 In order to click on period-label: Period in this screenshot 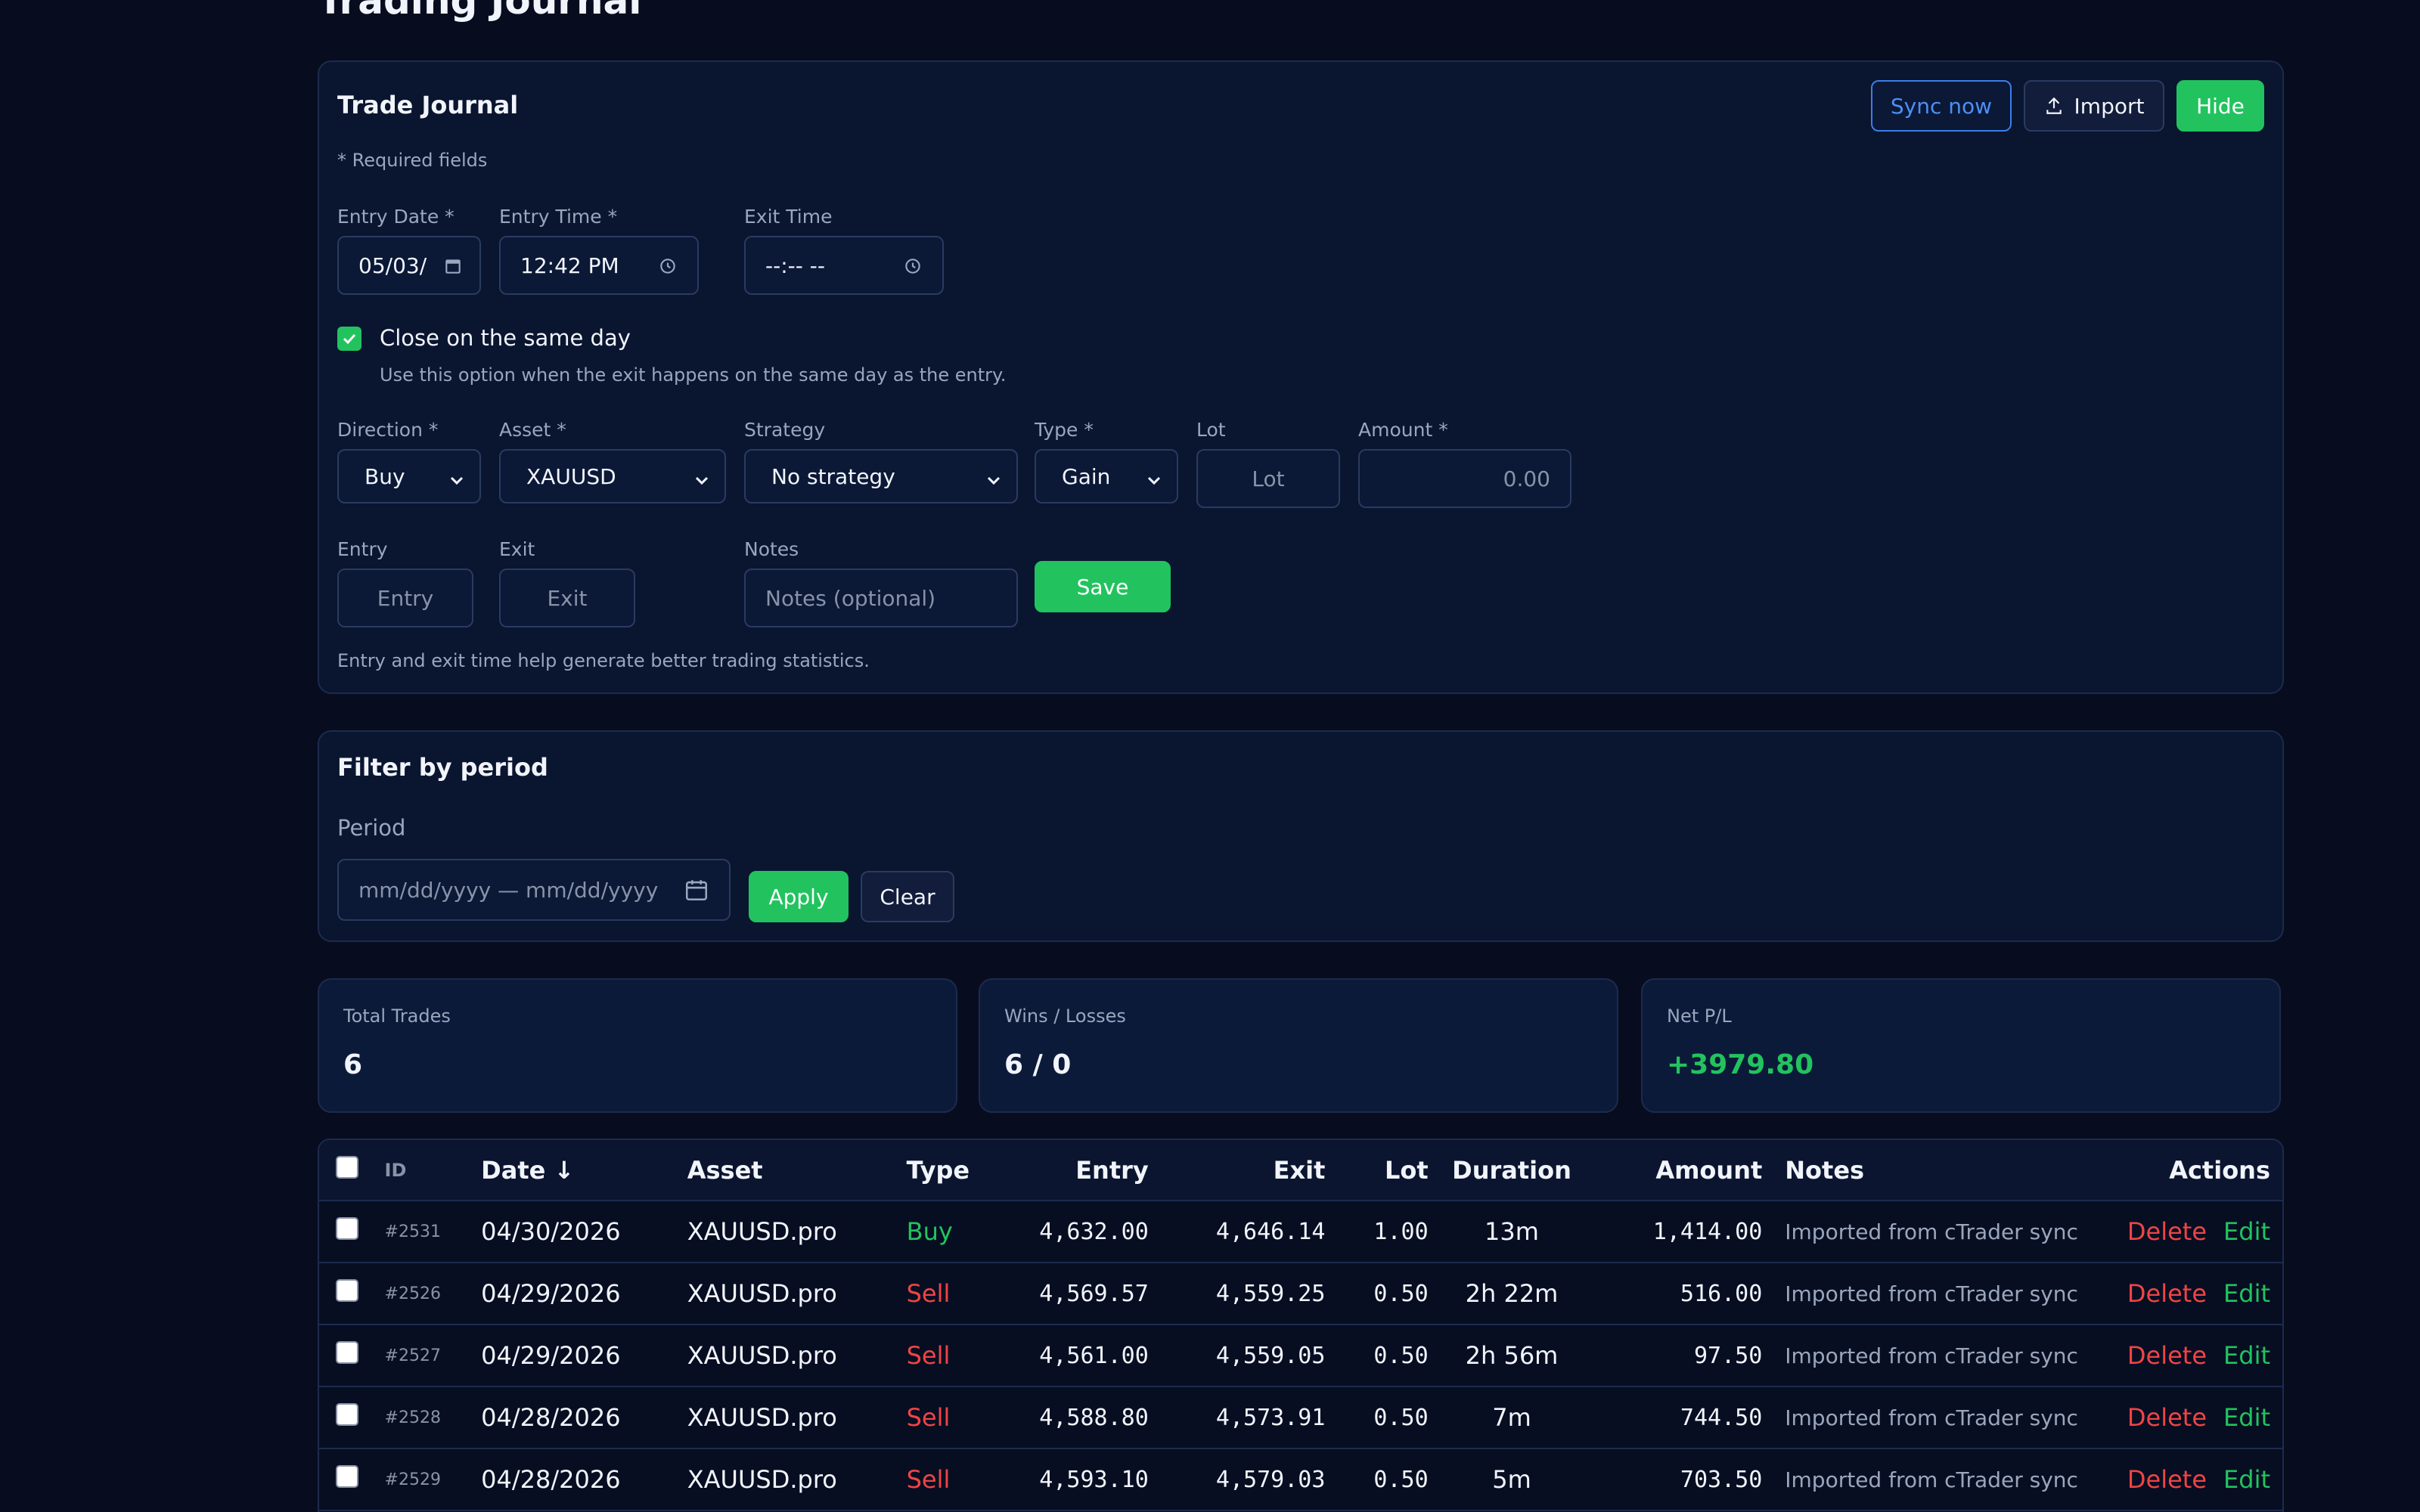, I will do `click(371, 828)`.